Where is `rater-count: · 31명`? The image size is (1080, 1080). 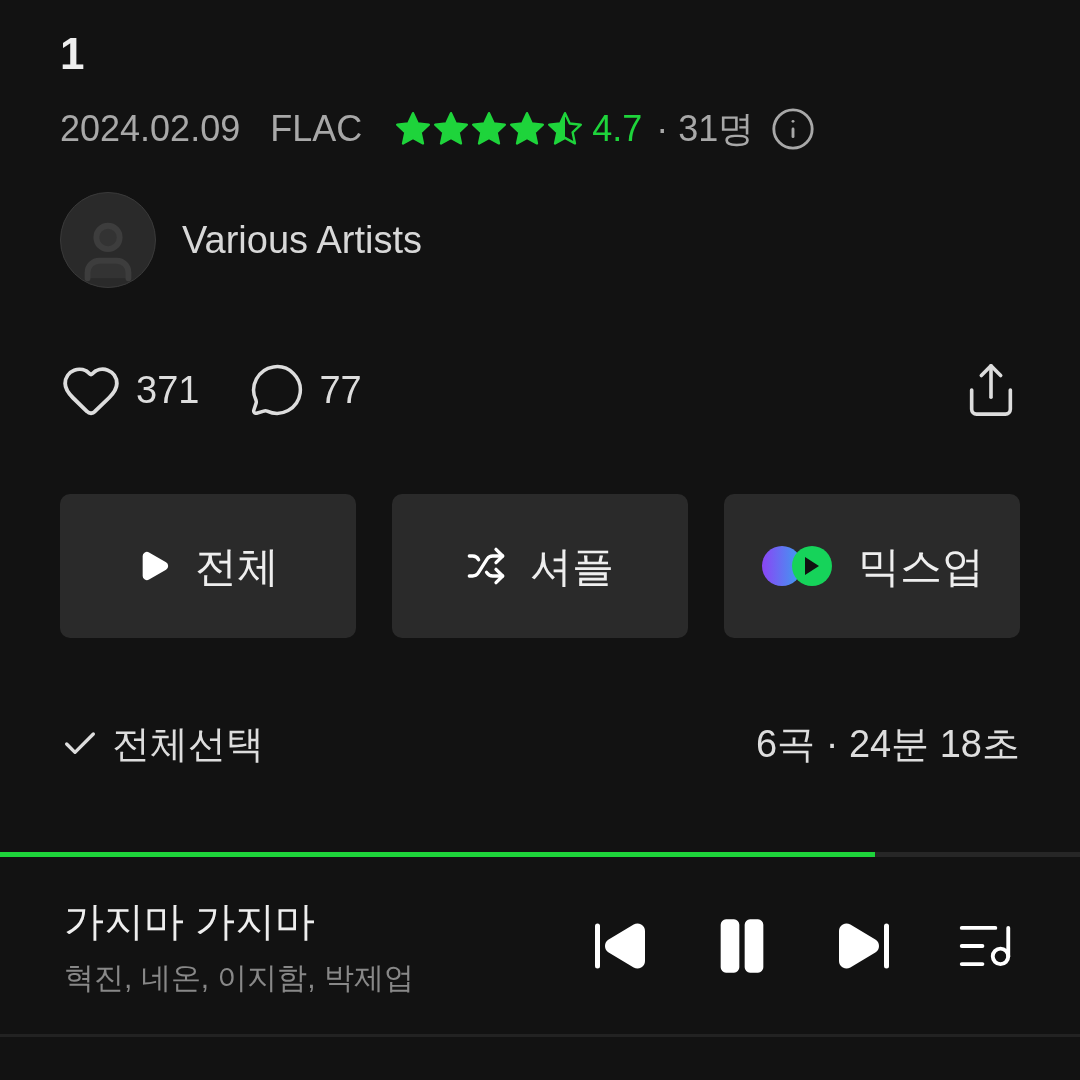 rater-count: · 31명 is located at coordinates (705, 129).